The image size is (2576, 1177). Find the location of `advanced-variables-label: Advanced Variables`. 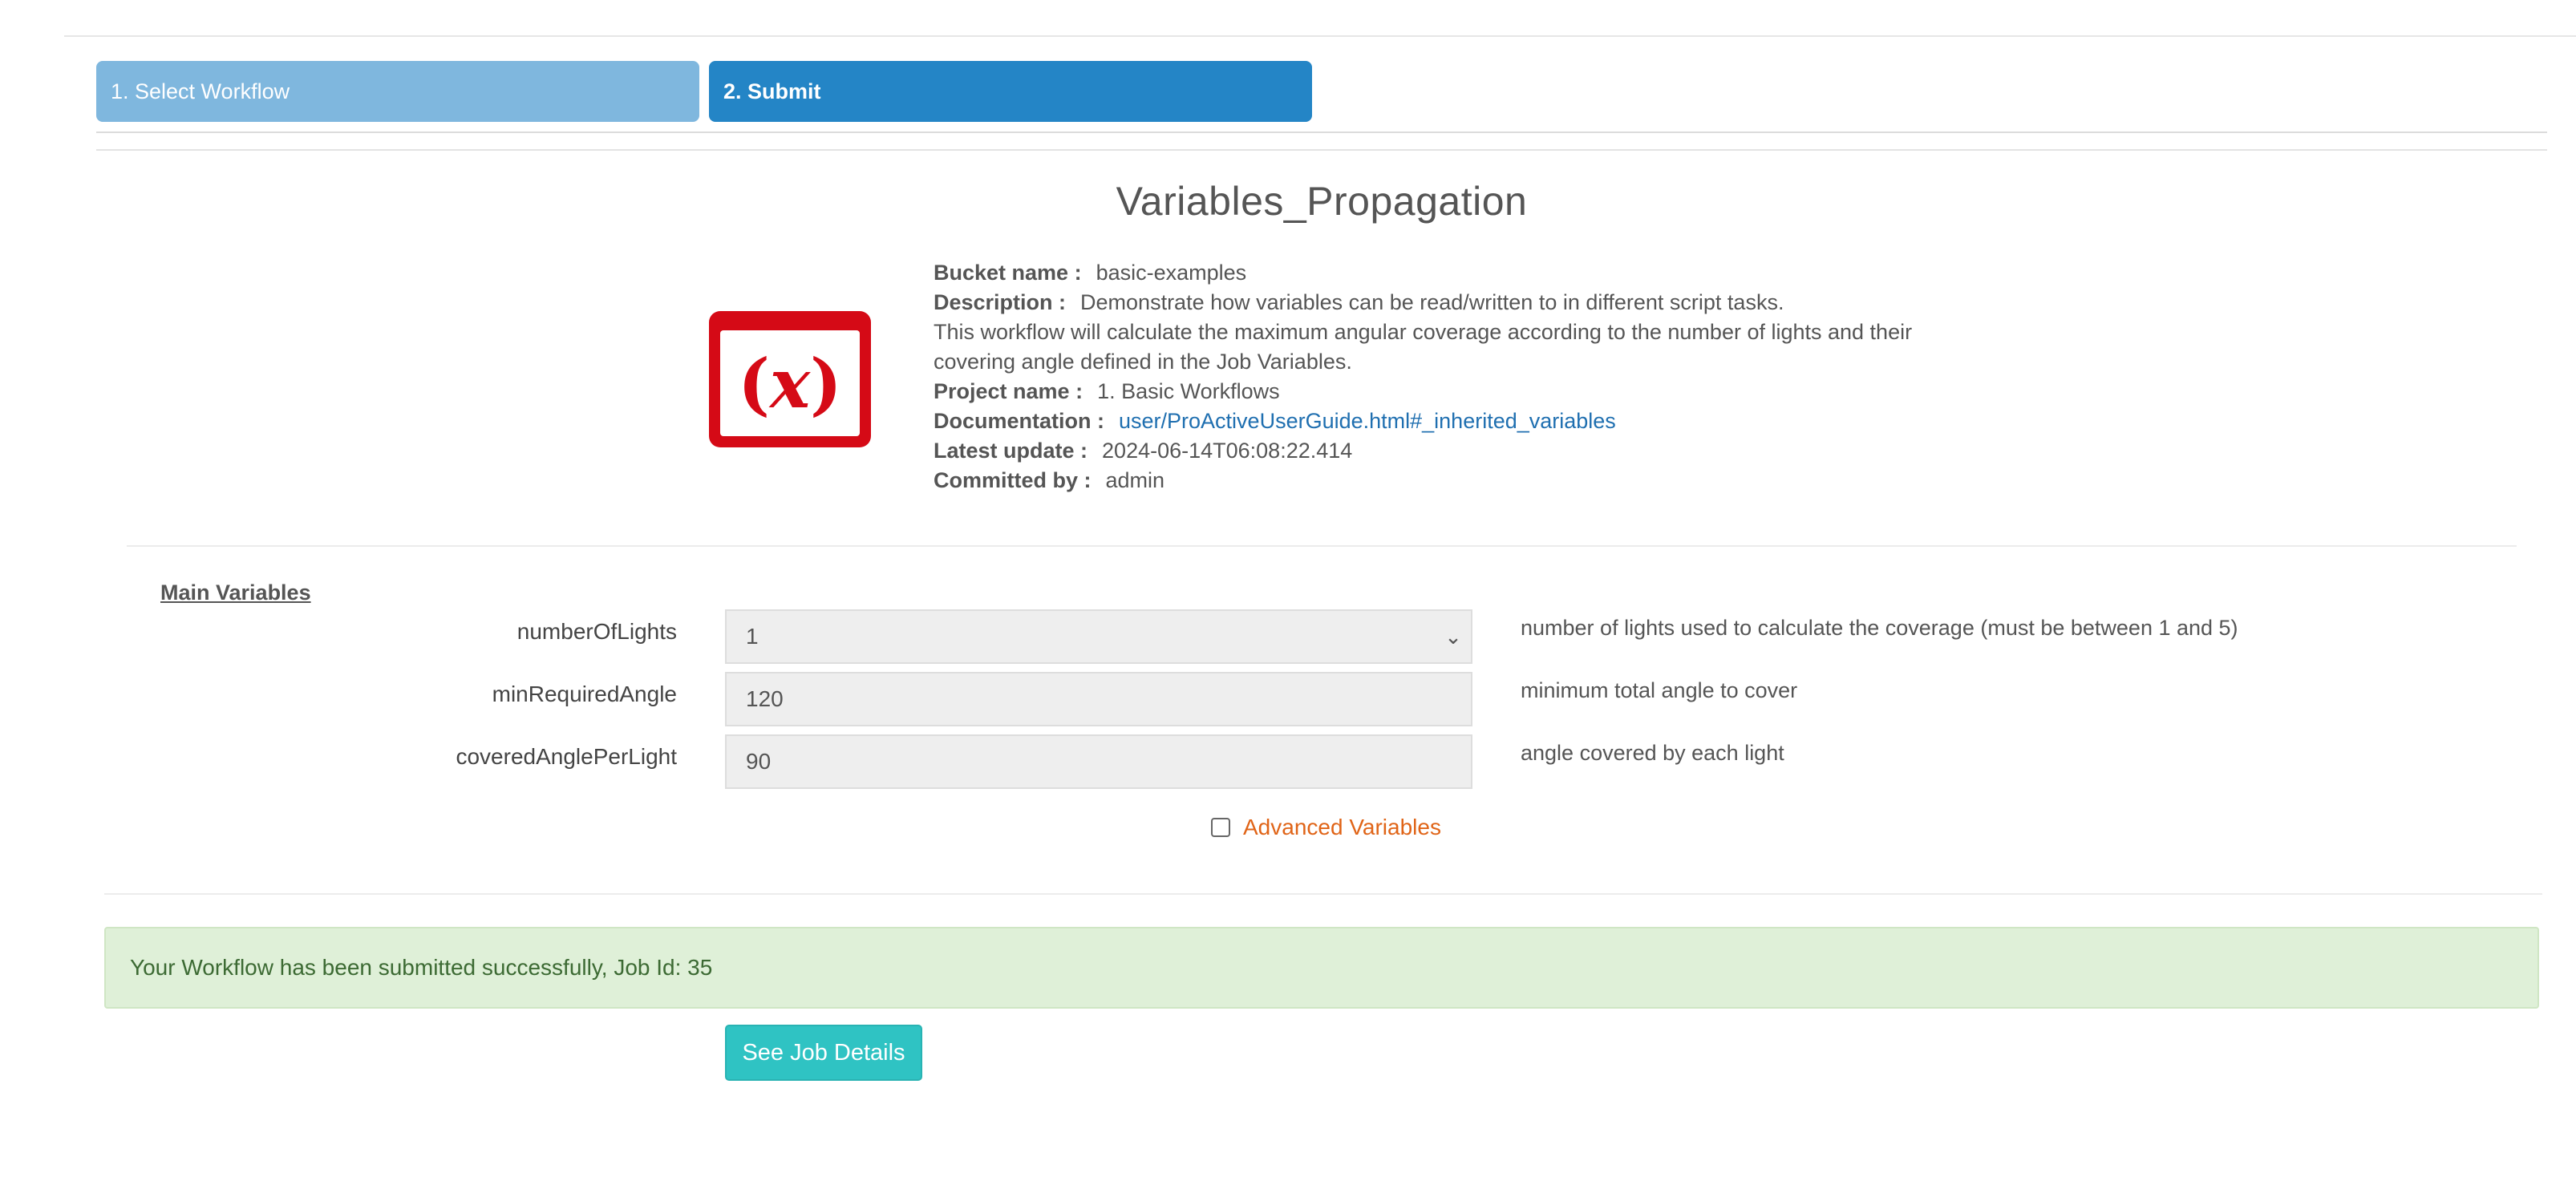

advanced-variables-label: Advanced Variables is located at coordinates (1342, 827).